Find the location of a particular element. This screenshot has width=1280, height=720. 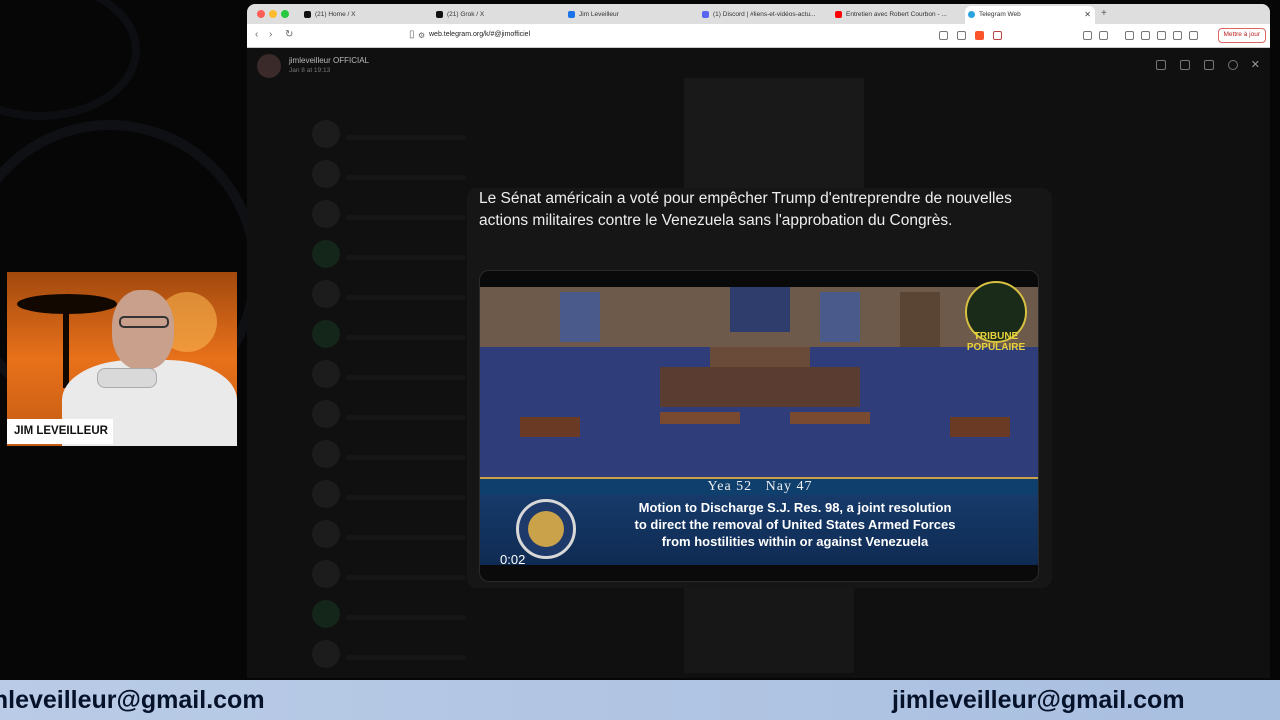

senate-seal is located at coordinates (546, 529).